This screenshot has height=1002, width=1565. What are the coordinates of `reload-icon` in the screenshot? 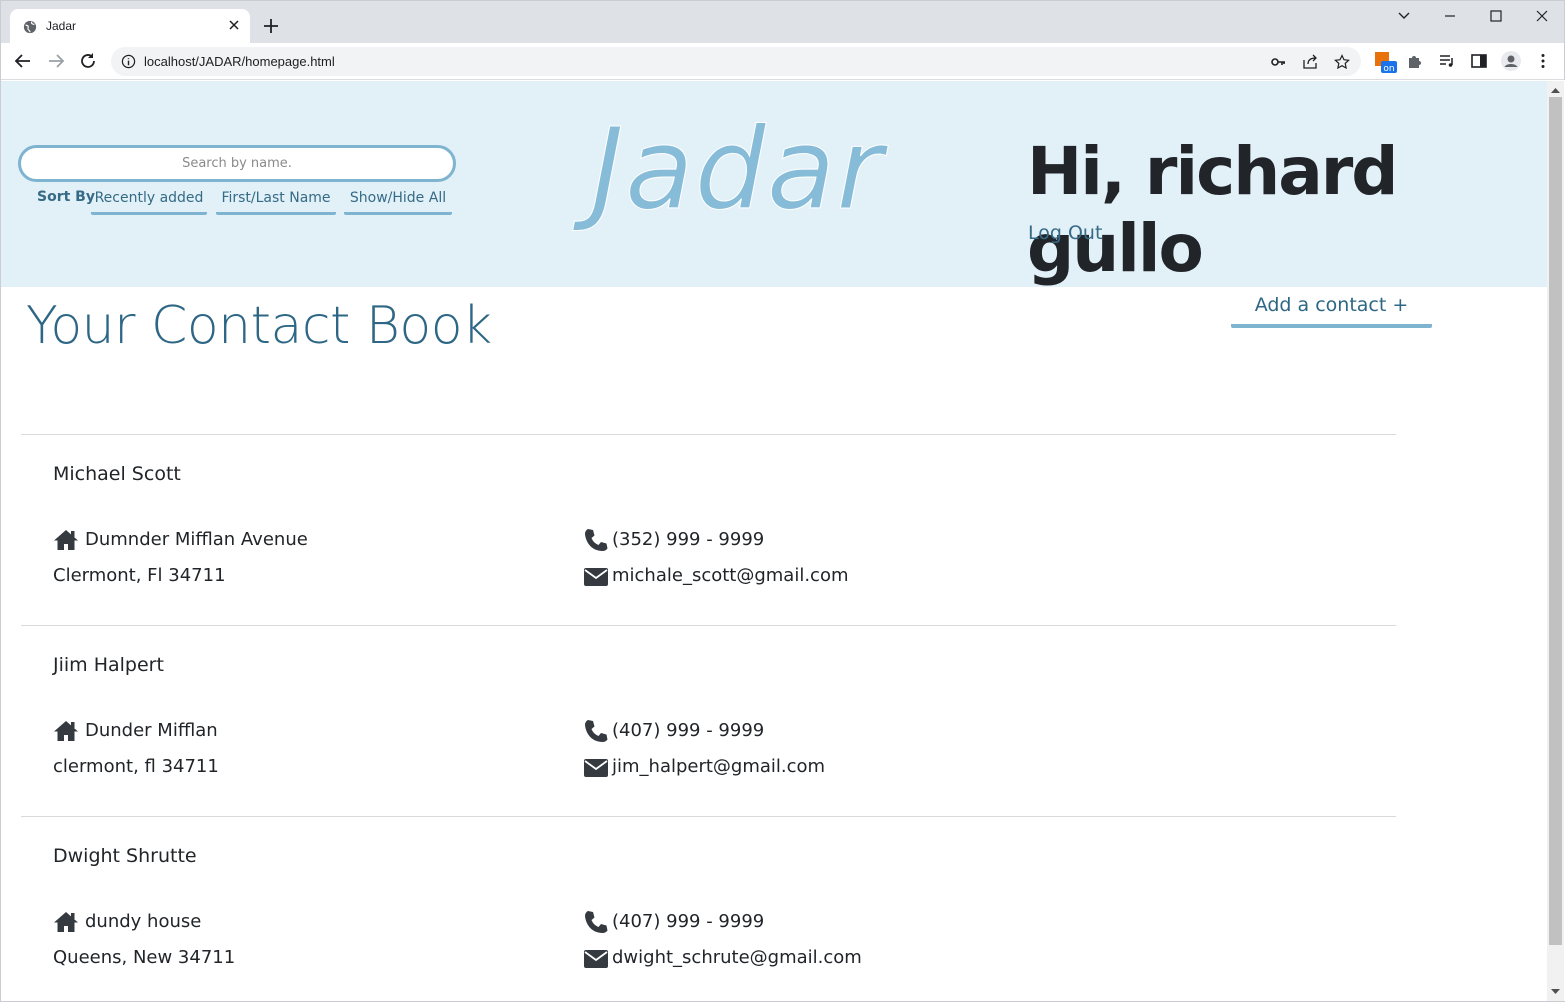 It's located at (88, 61).